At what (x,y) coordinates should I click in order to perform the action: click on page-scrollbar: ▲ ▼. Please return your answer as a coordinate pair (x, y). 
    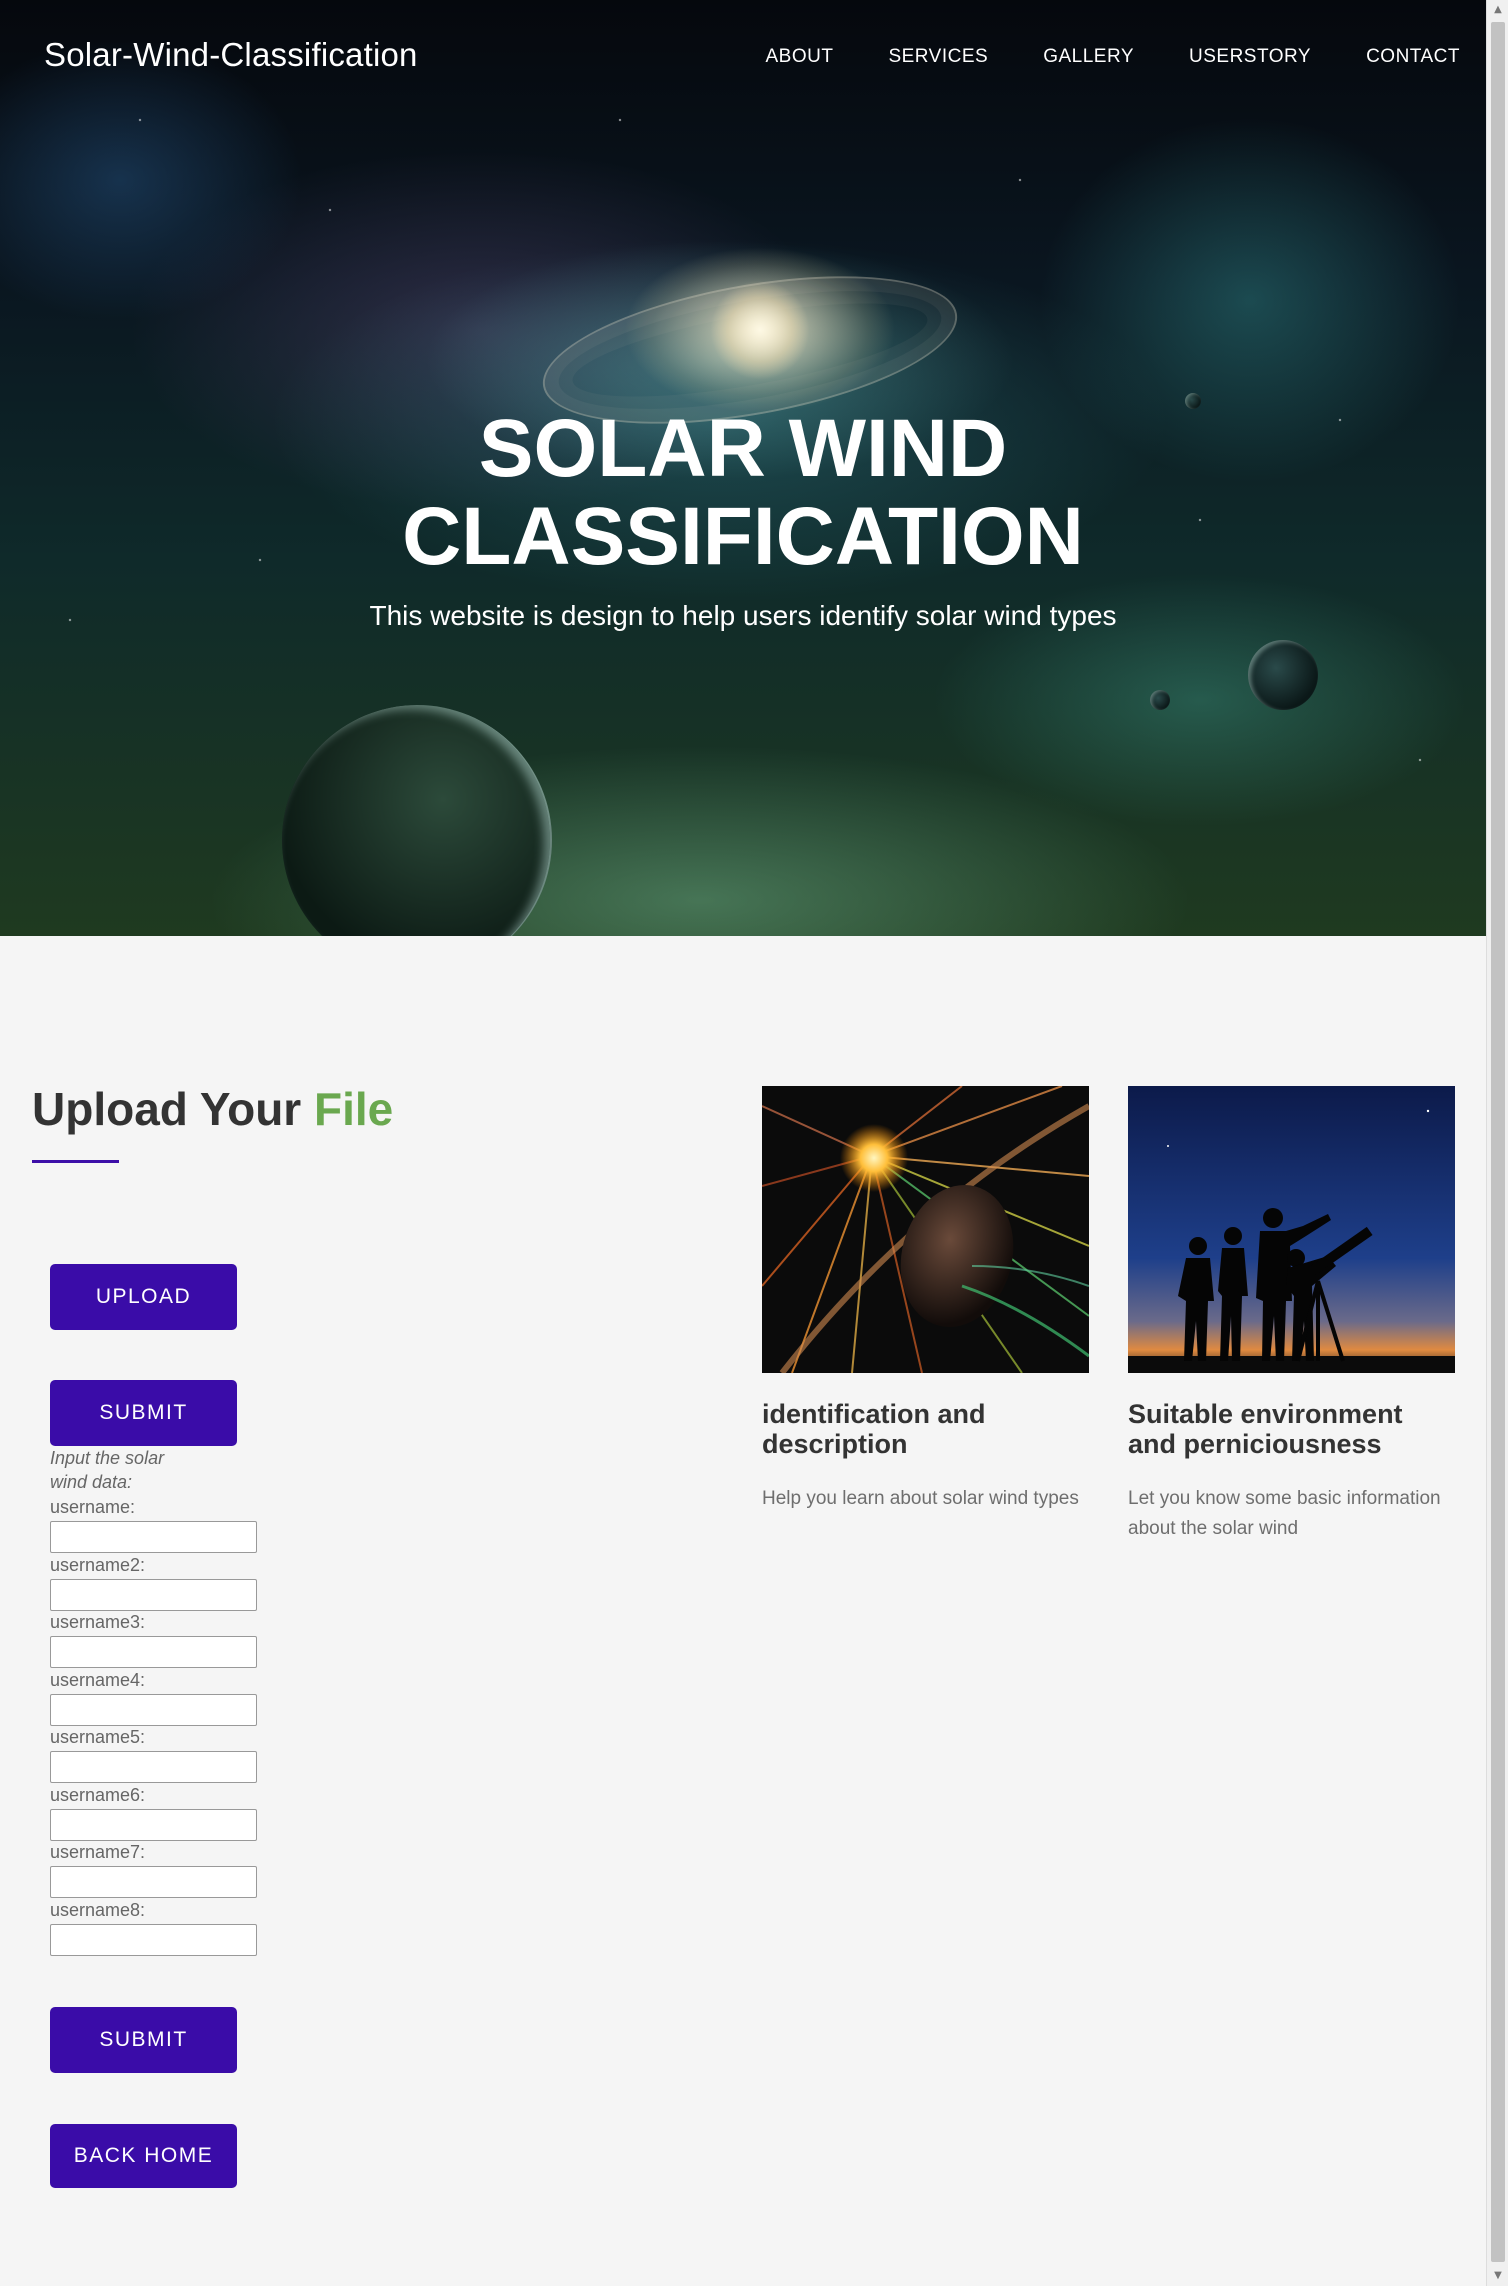
    Looking at the image, I should click on (1497, 1143).